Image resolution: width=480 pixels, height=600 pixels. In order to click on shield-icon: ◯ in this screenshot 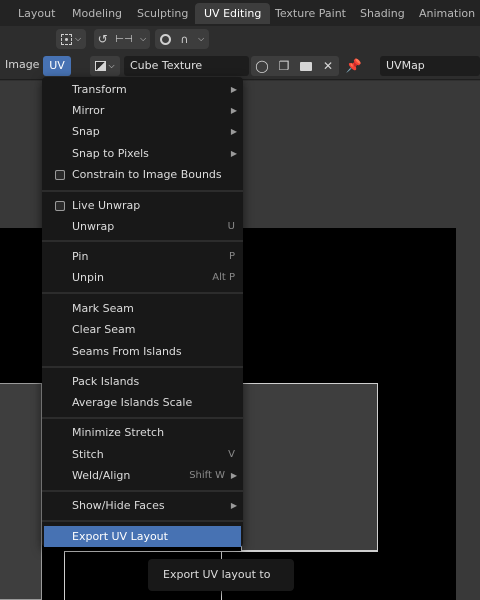, I will do `click(262, 66)`.